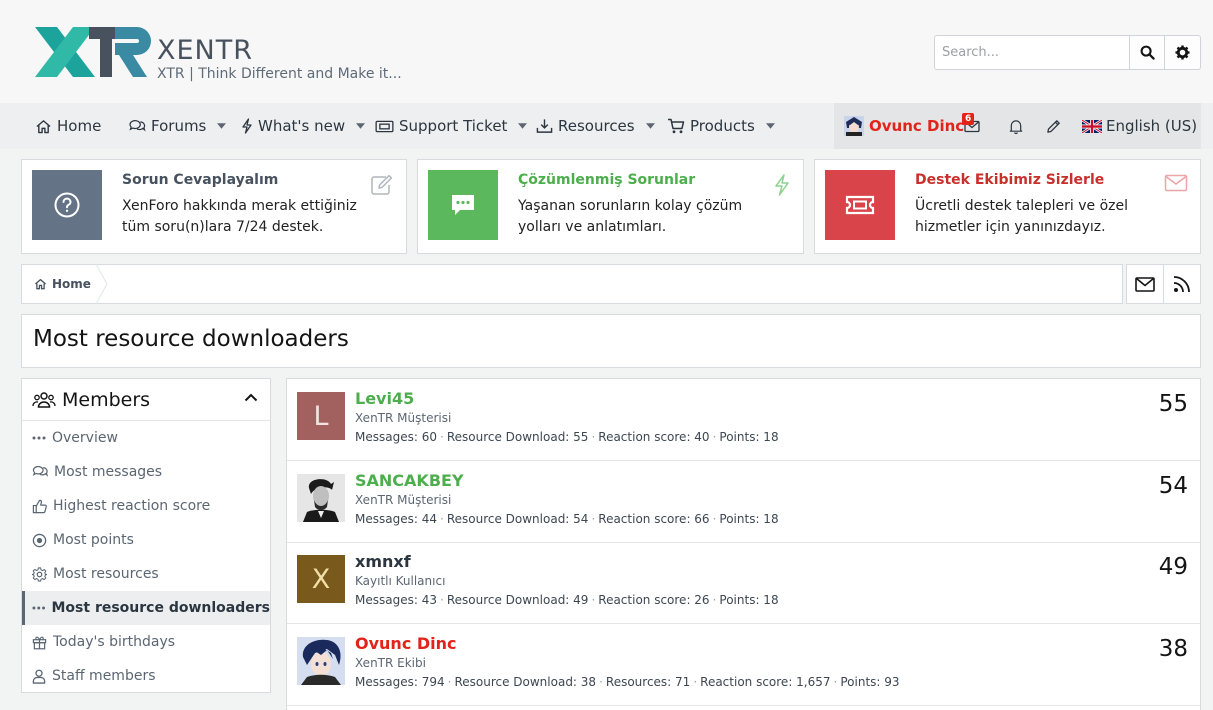 This screenshot has width=1213, height=710. Describe the element at coordinates (40, 284) in the screenshot. I see `home-icon` at that location.